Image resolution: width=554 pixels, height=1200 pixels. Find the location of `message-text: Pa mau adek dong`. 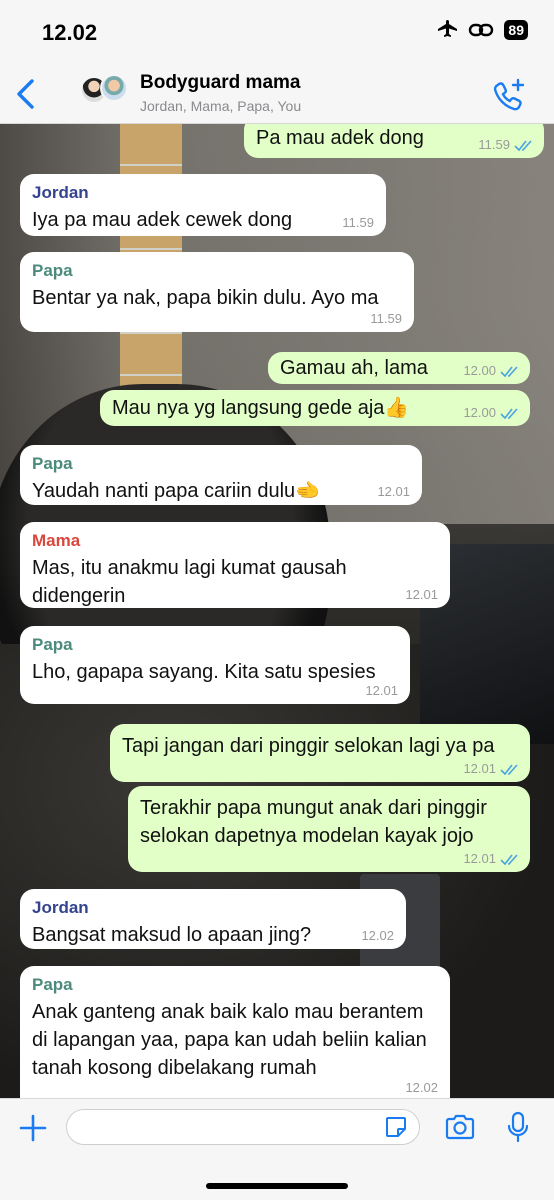

message-text: Pa mau adek dong is located at coordinates (340, 138).